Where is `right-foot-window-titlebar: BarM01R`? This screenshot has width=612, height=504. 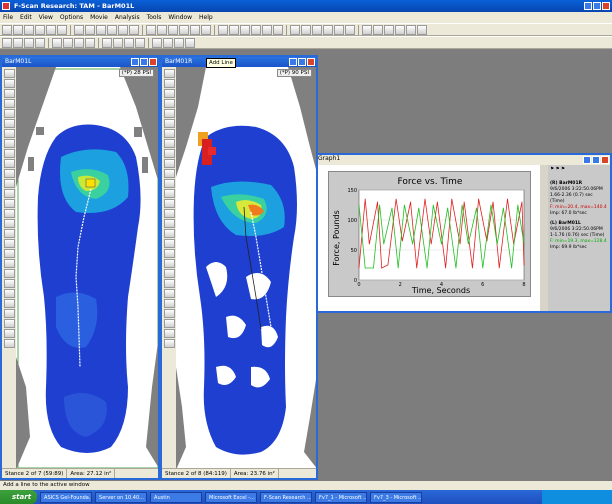
right-foot-window-titlebar: BarM01R is located at coordinates (239, 62).